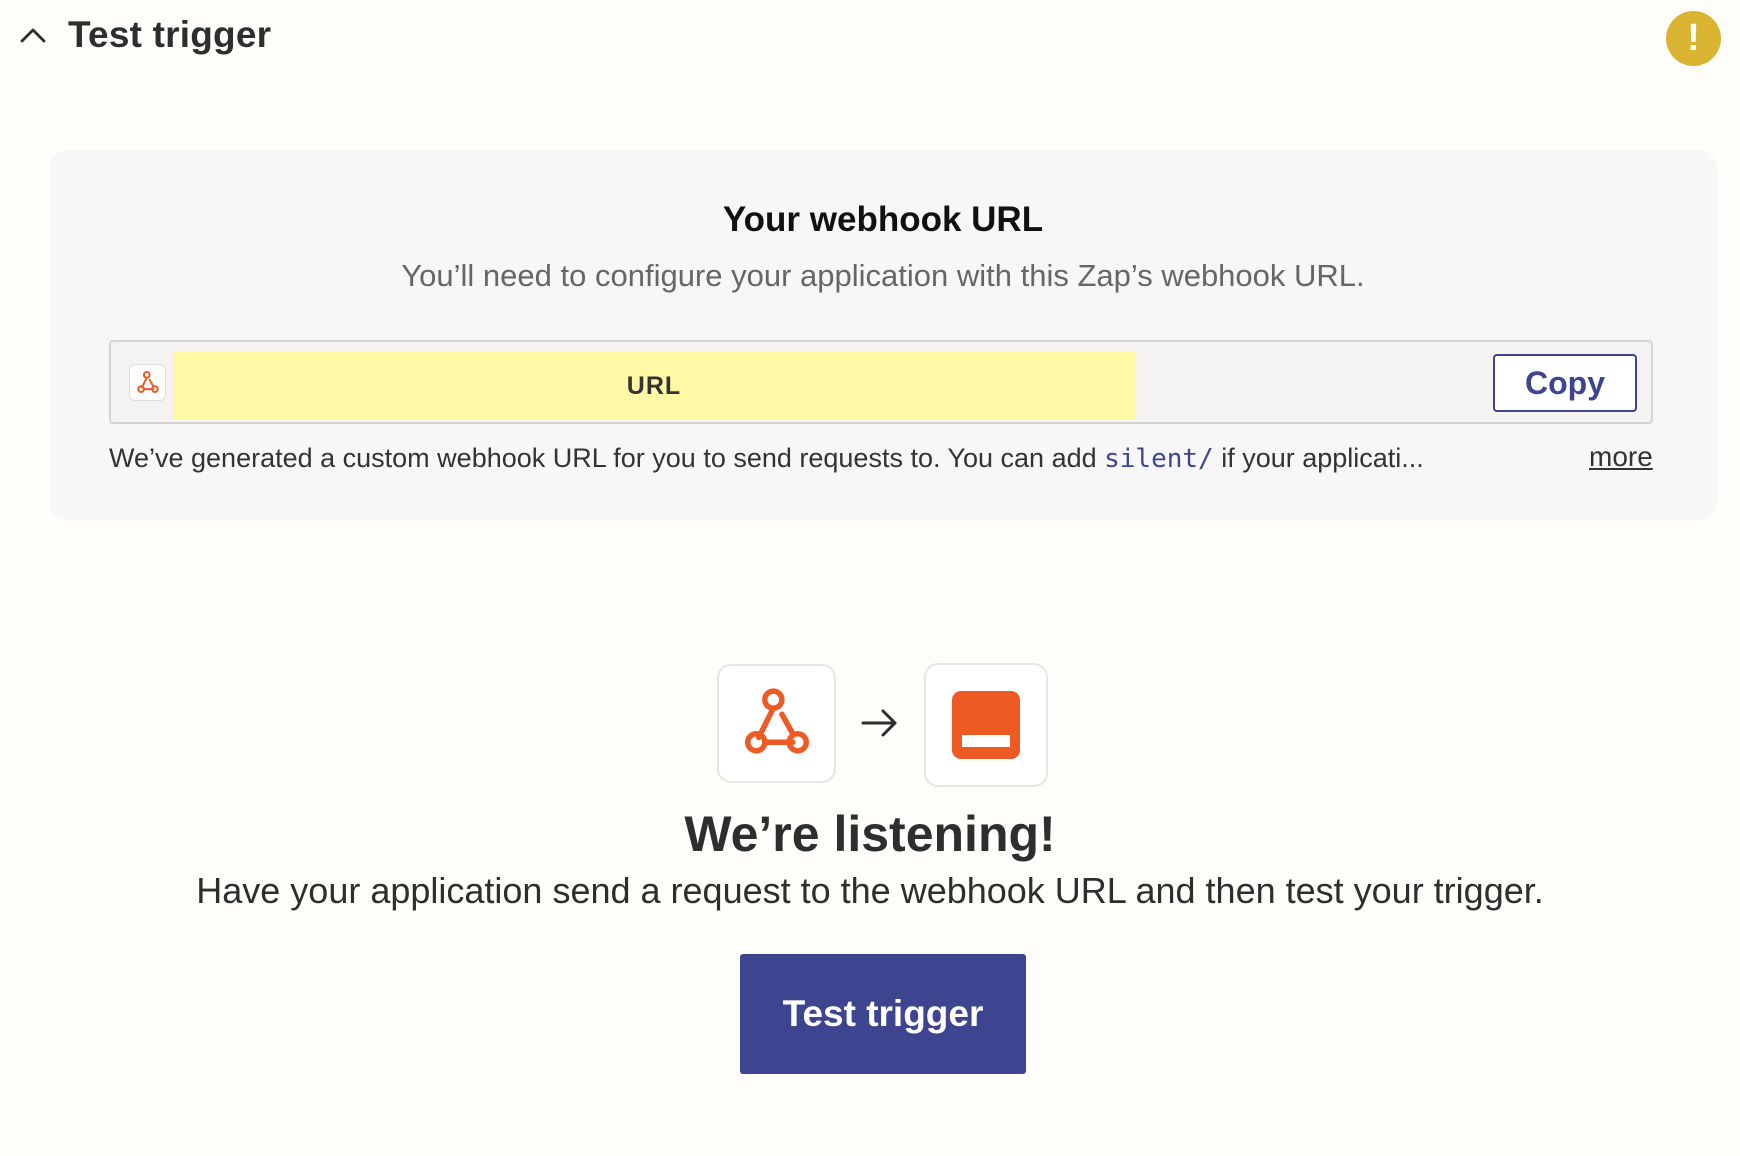  I want to click on webhook-url-title: Your webhook URL, so click(883, 219).